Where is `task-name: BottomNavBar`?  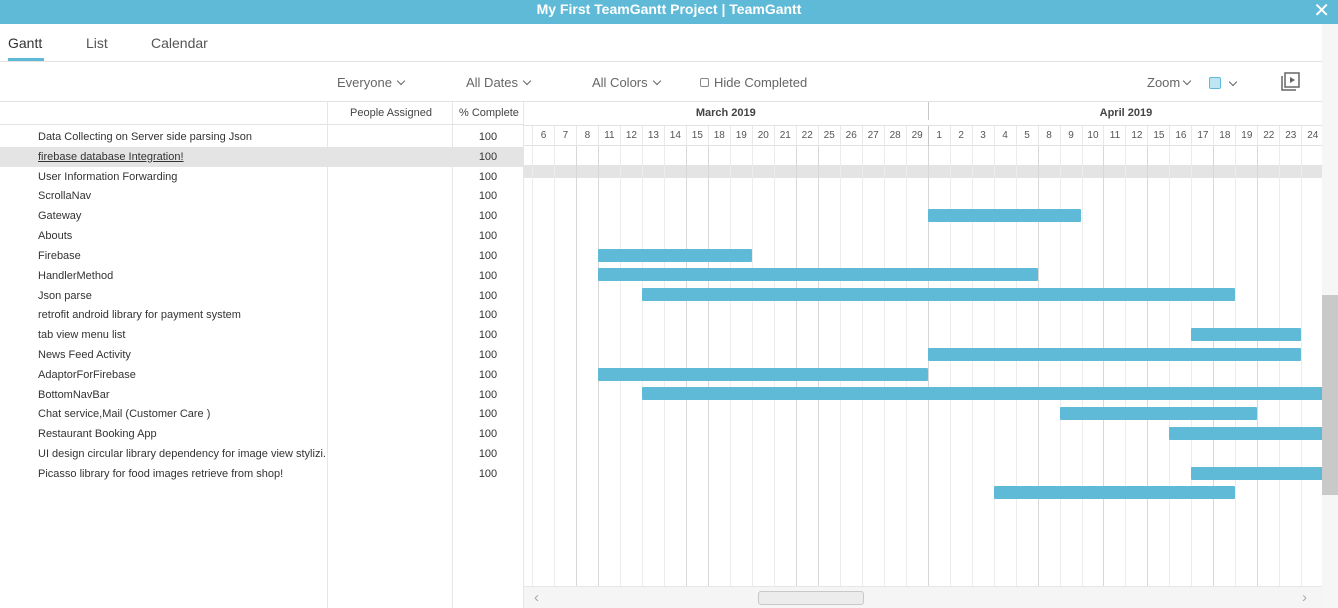
task-name: BottomNavBar is located at coordinates (182, 395).